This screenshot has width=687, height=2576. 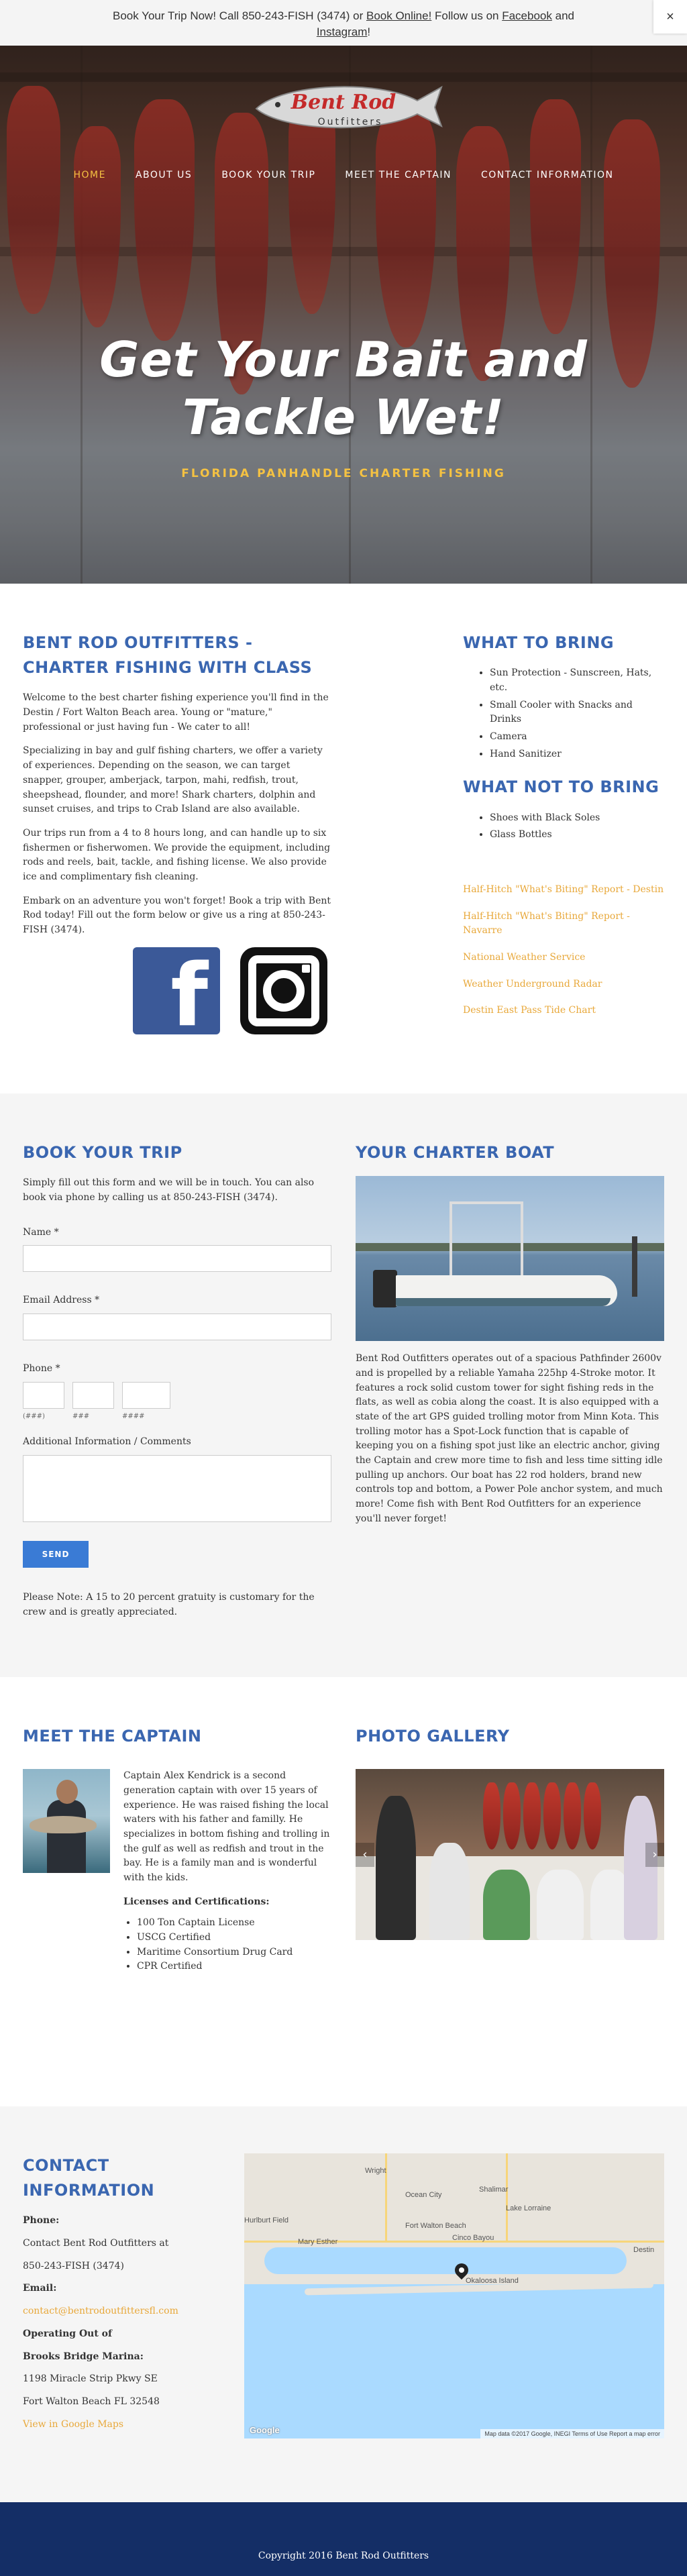 I want to click on link-weather-underground-radar: Weather Underground Radar, so click(x=563, y=984).